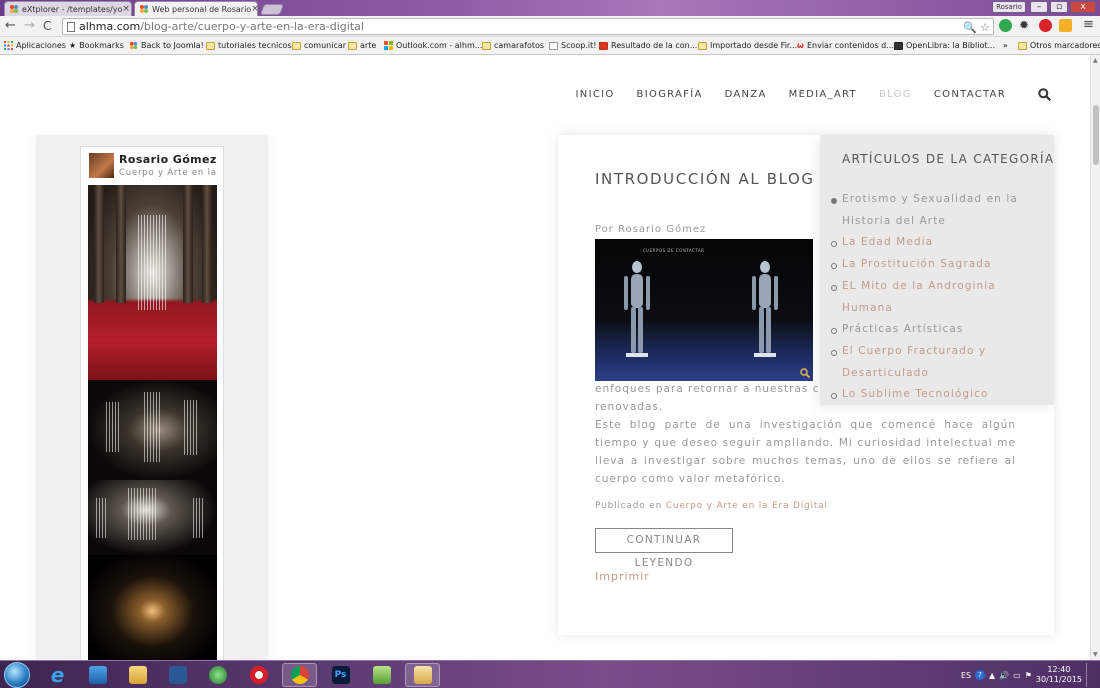 This screenshot has width=1100, height=688. I want to click on bookmark-scoopit: Scoop.it!, so click(572, 45).